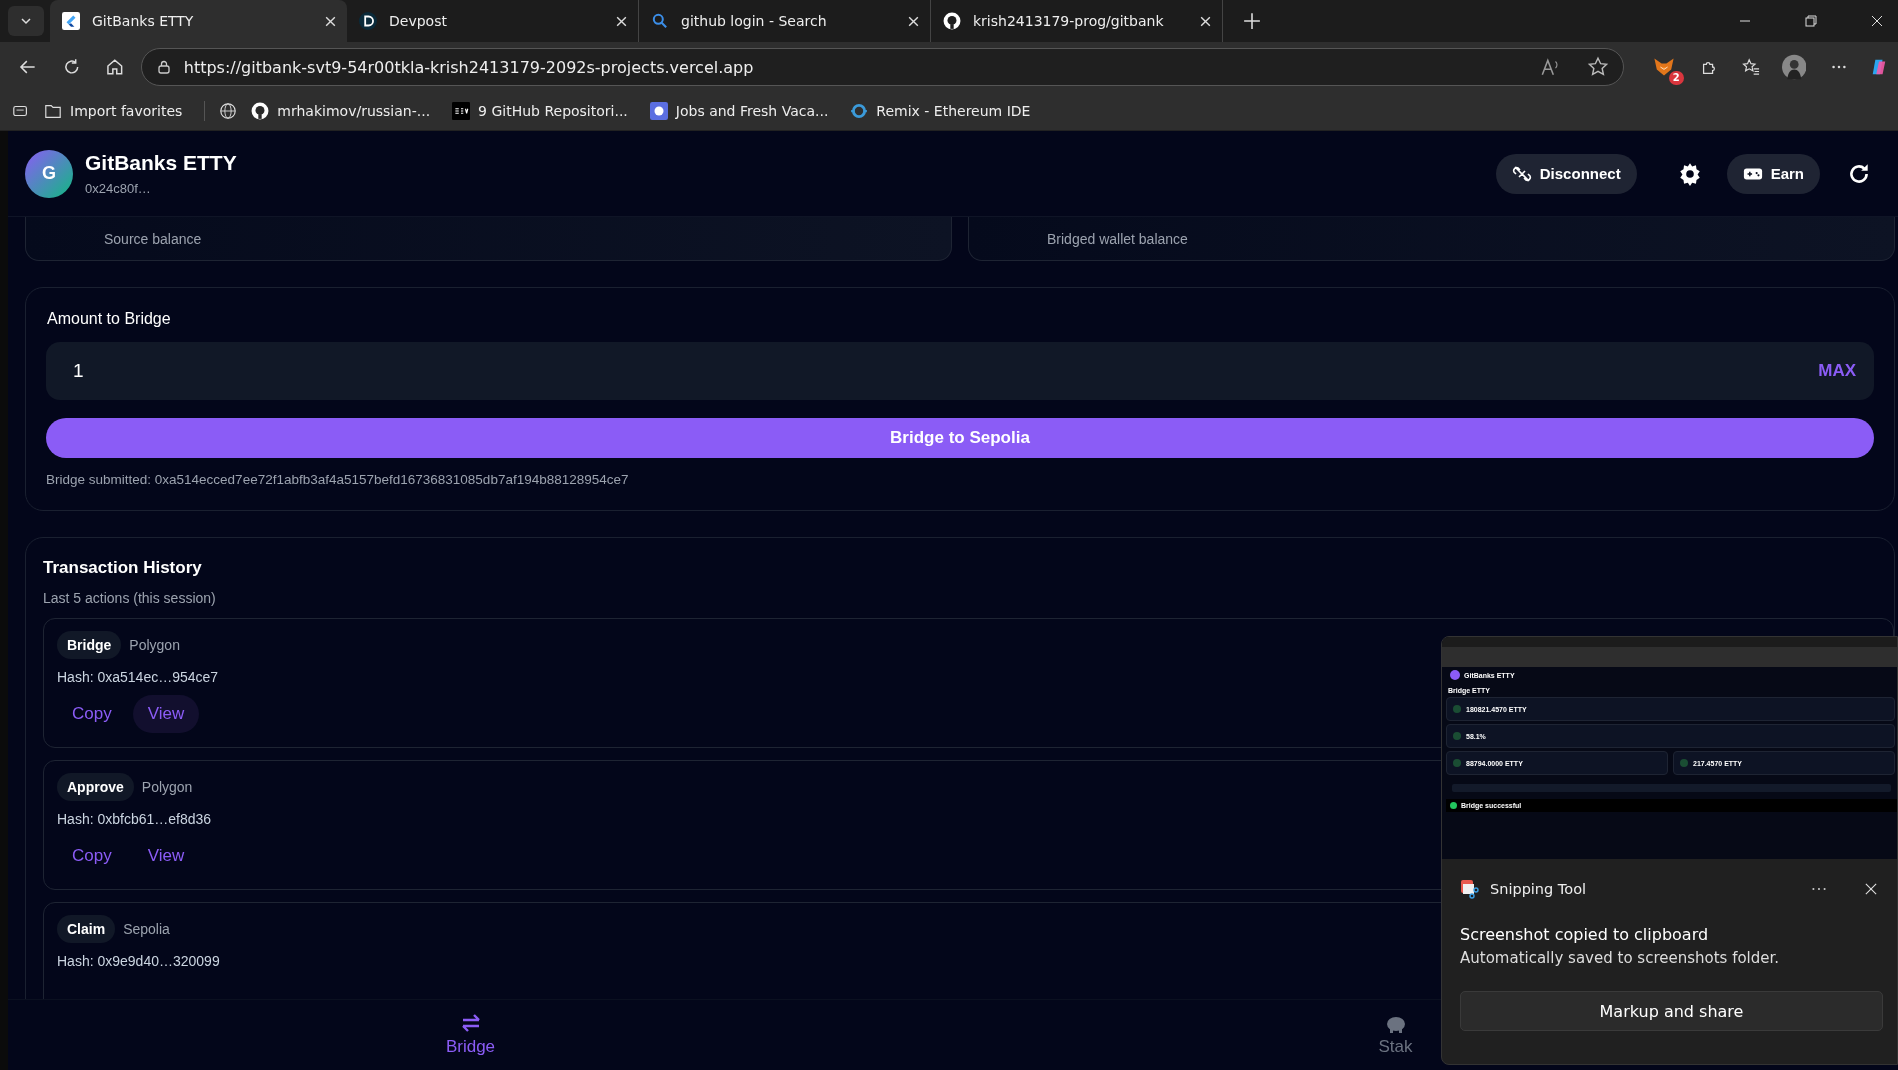  Describe the element at coordinates (1521, 173) in the screenshot. I see `broken-link-icon` at that location.